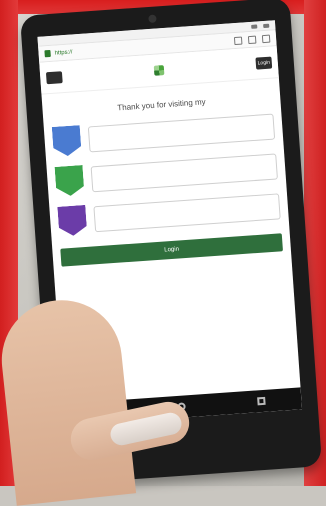 The height and width of the screenshot is (506, 326). I want to click on battery-icon, so click(266, 25).